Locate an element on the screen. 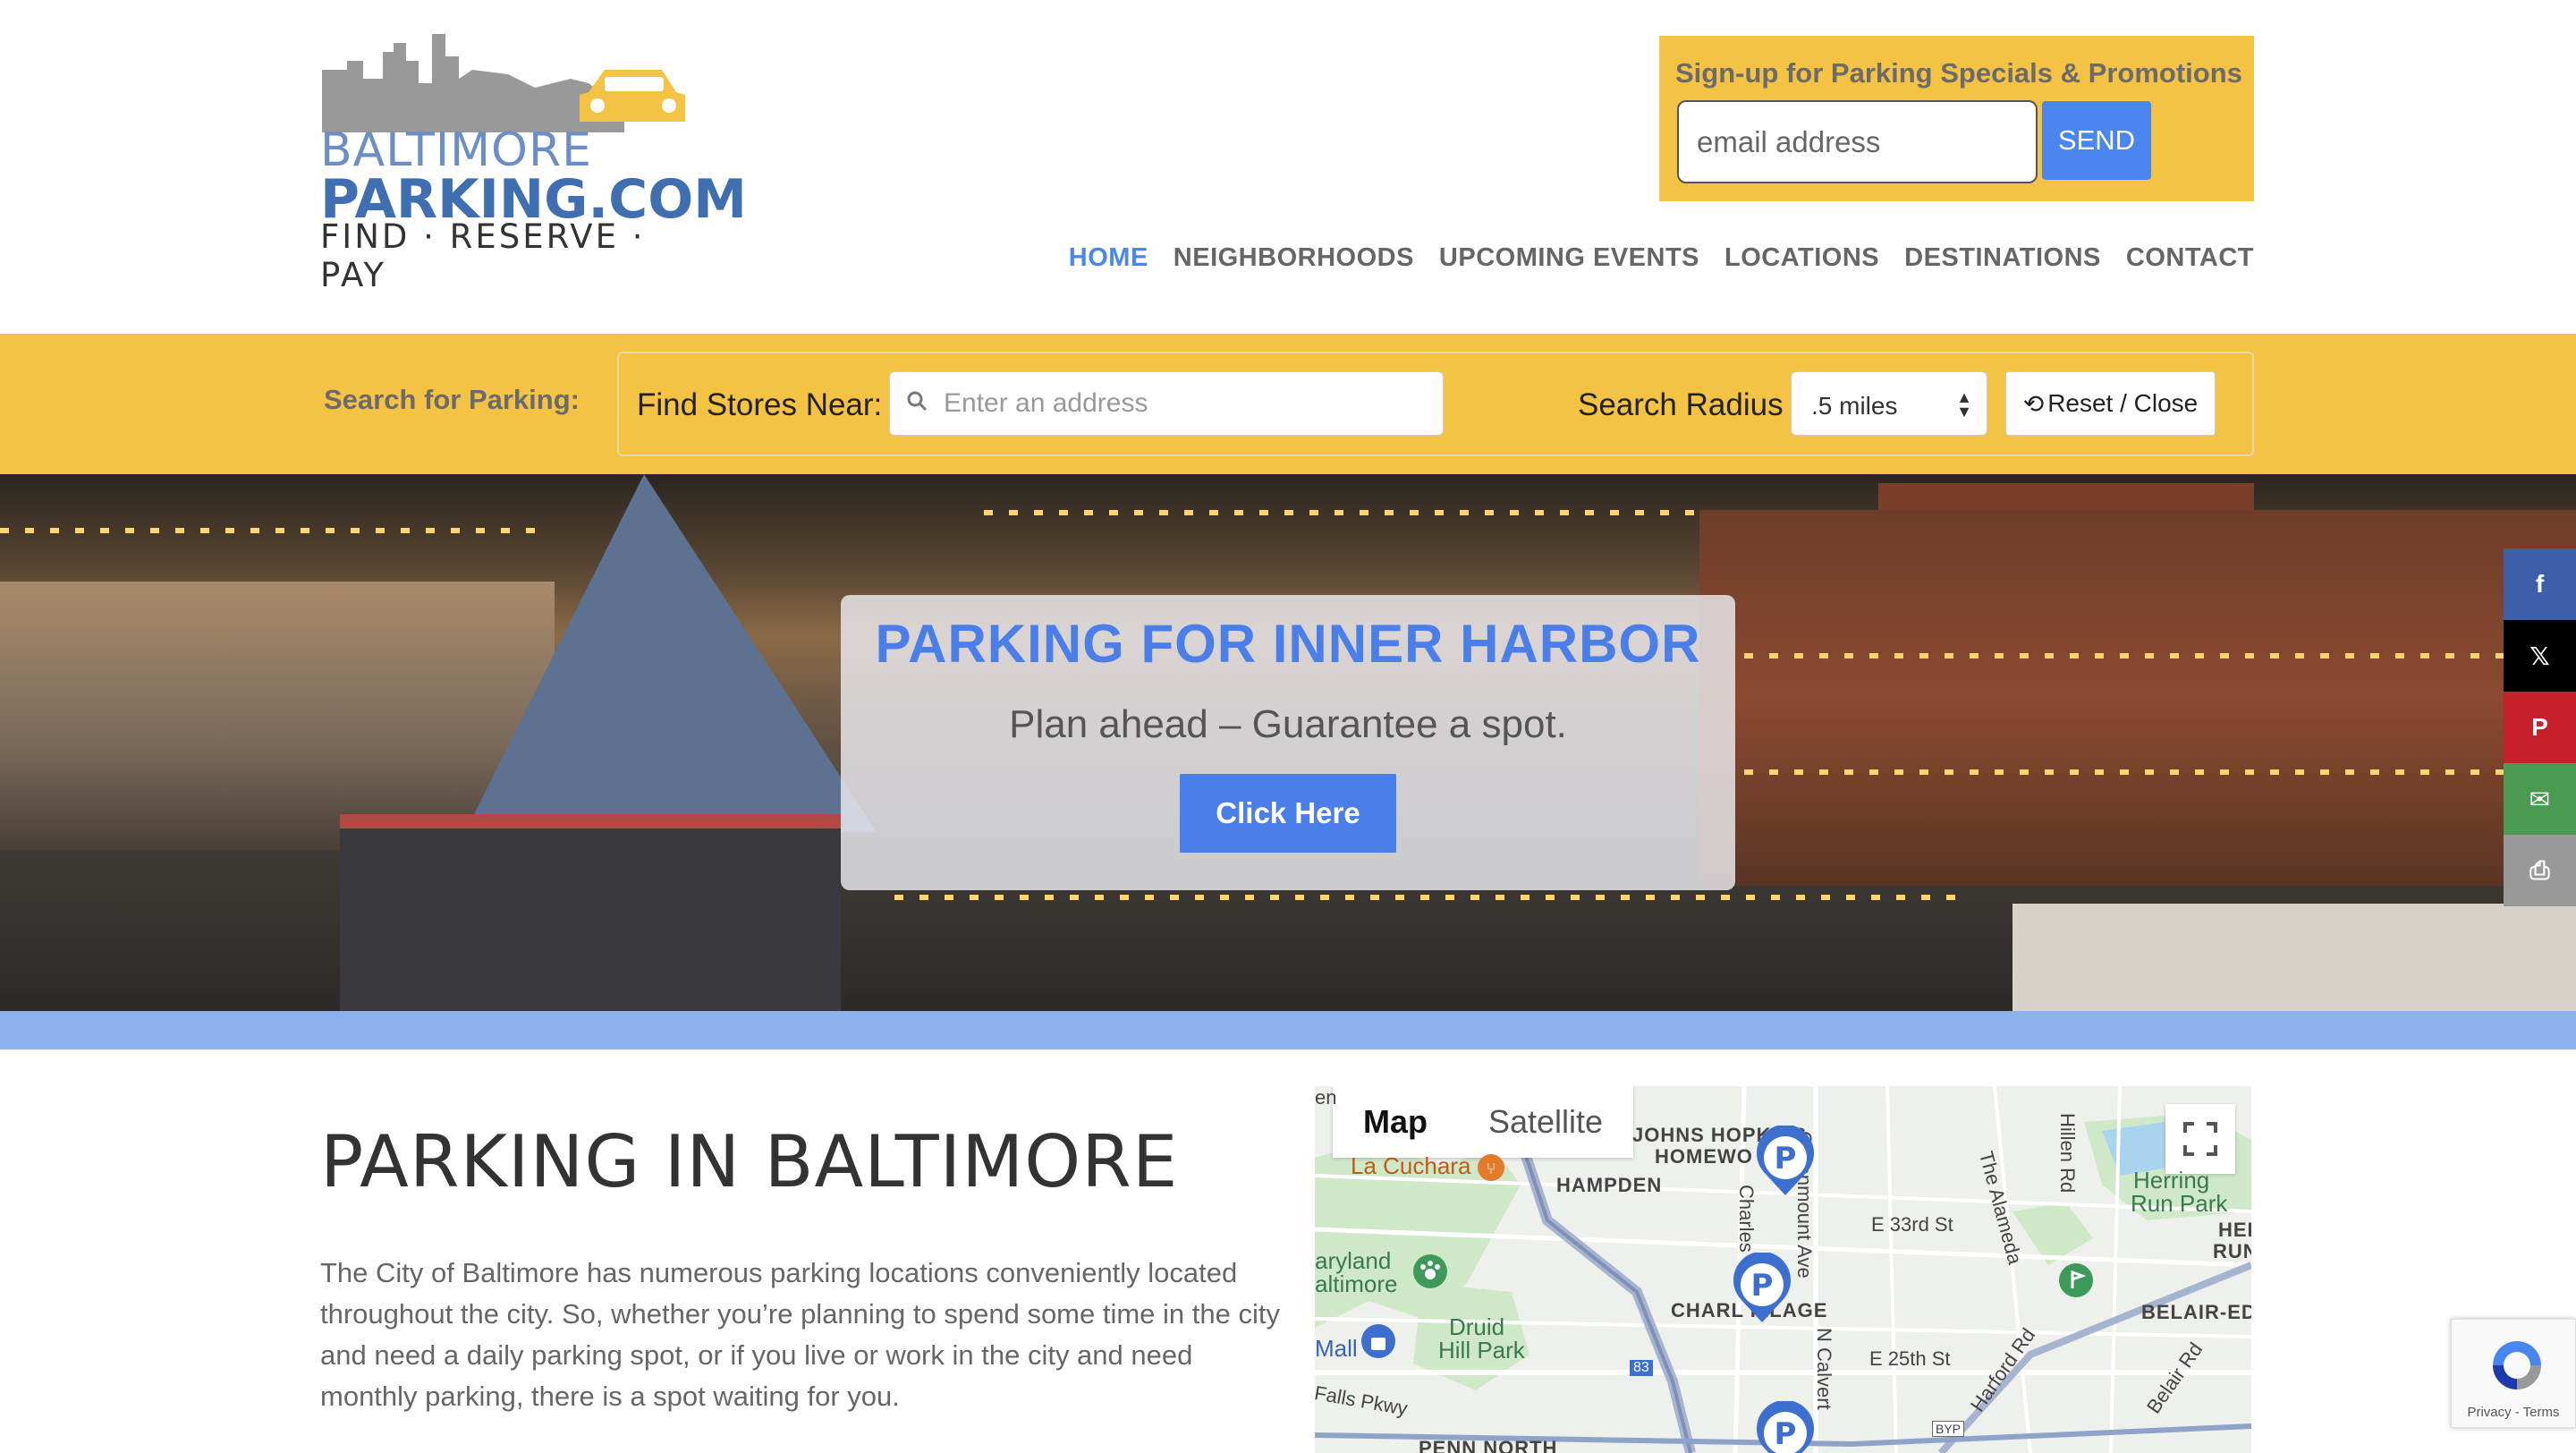 Image resolution: width=2576 pixels, height=1453 pixels. nav-contact: CONTACT is located at coordinates (2190, 258).